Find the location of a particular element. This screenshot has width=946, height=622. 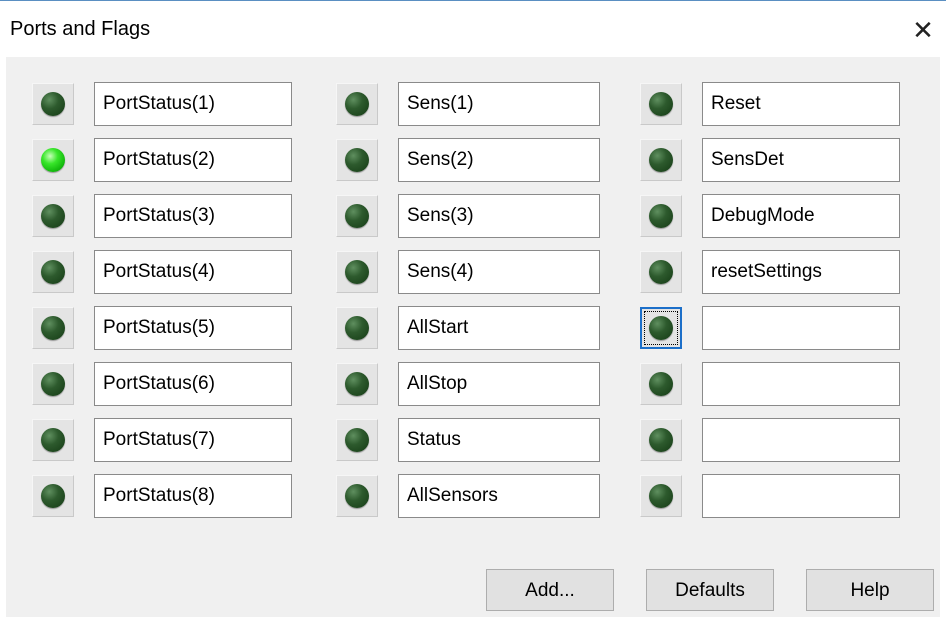

led-button-c1-r5 is located at coordinates (53, 328).